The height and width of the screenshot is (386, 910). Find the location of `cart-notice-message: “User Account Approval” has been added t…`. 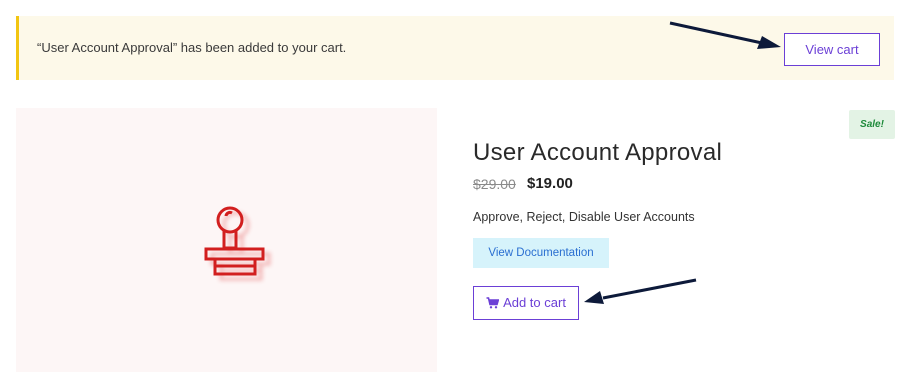

cart-notice-message: “User Account Approval” has been added t… is located at coordinates (192, 47).